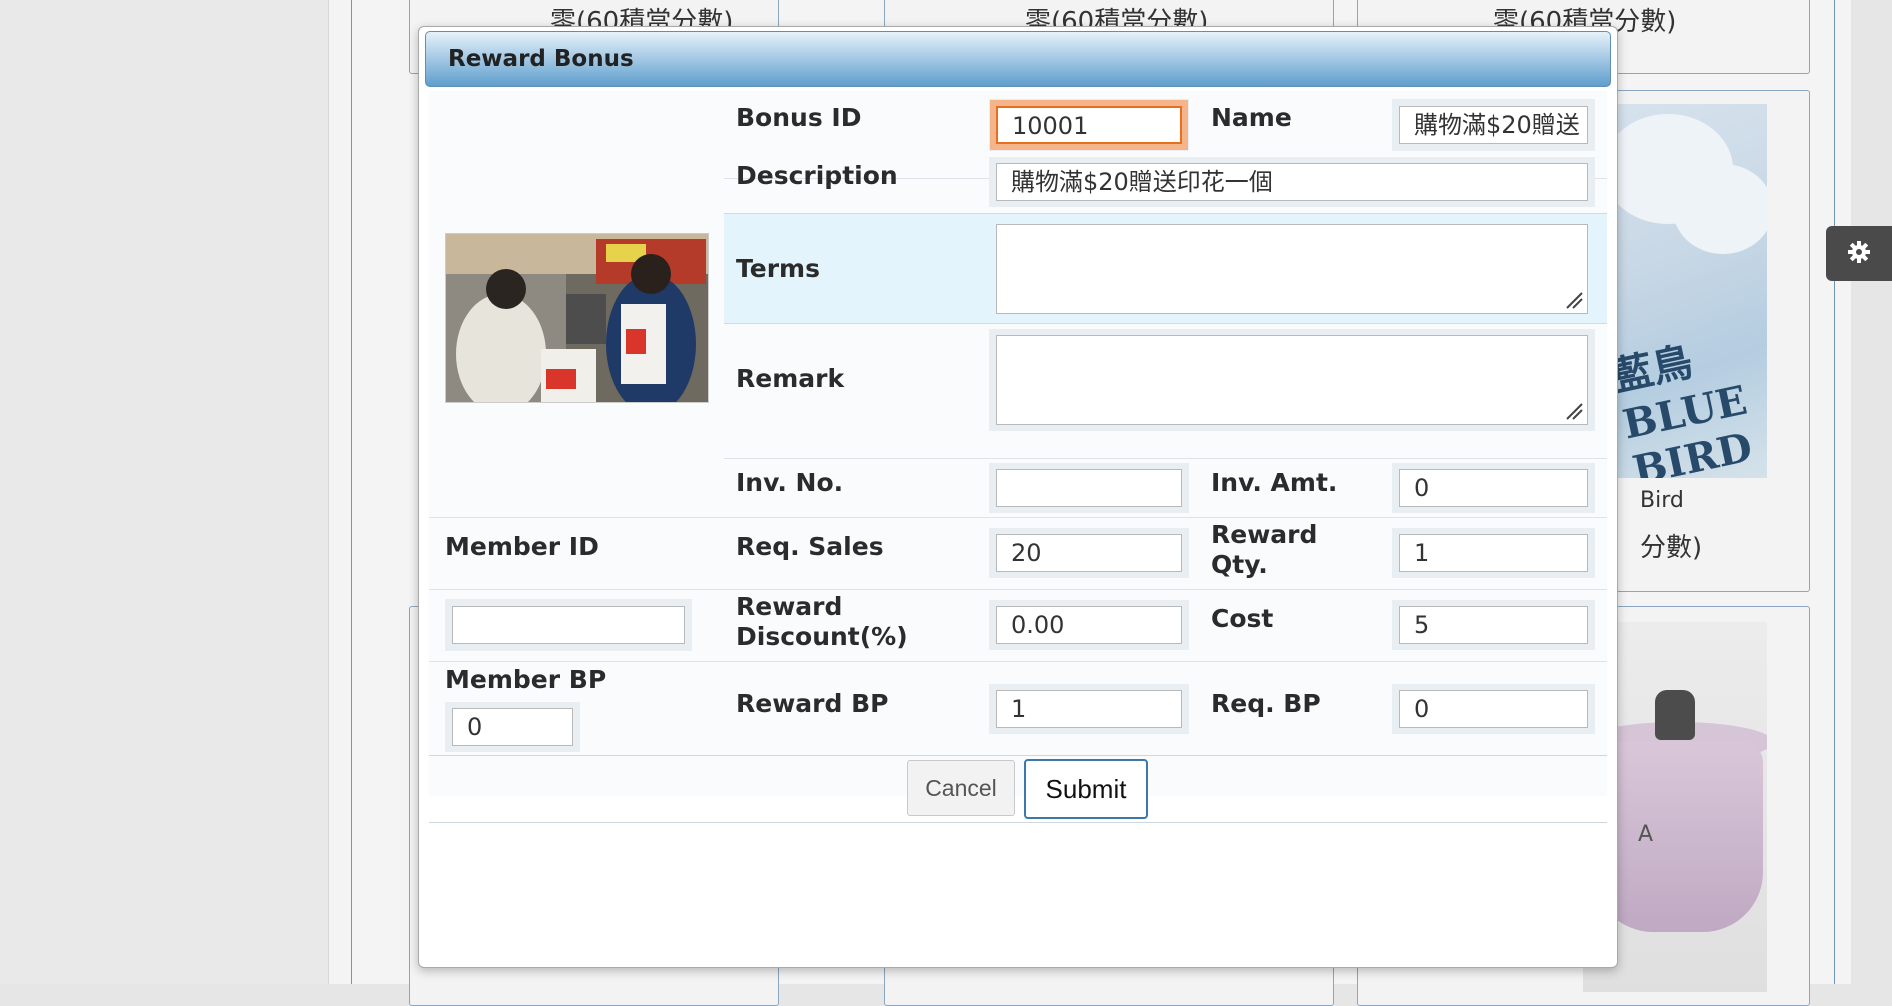 Image resolution: width=1892 pixels, height=1006 pixels. I want to click on submit-button: Submit, so click(1086, 789).